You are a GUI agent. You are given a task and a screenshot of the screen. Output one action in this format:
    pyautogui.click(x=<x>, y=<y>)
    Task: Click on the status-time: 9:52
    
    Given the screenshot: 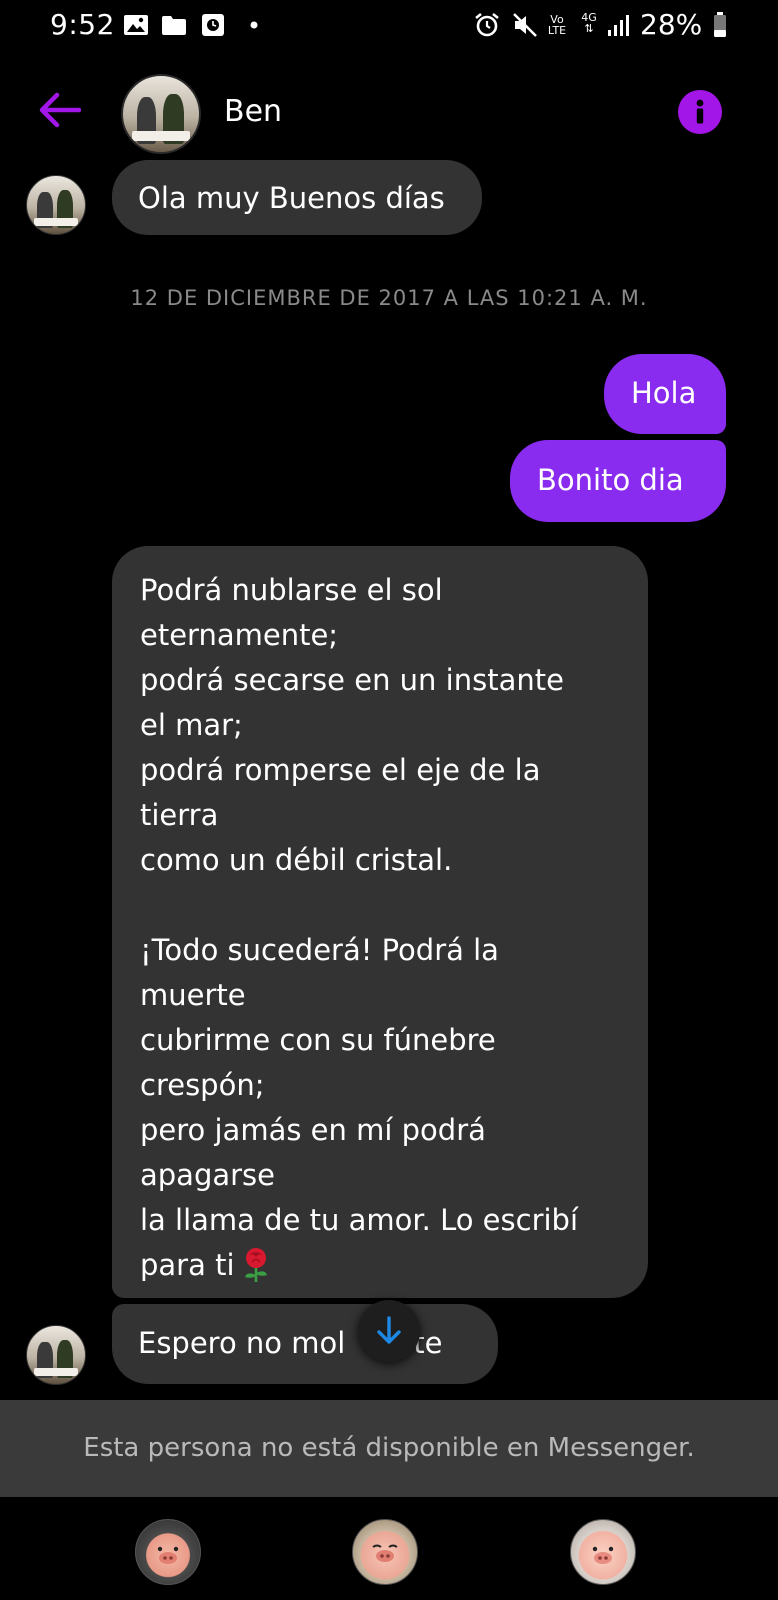 What is the action you would take?
    pyautogui.click(x=82, y=24)
    